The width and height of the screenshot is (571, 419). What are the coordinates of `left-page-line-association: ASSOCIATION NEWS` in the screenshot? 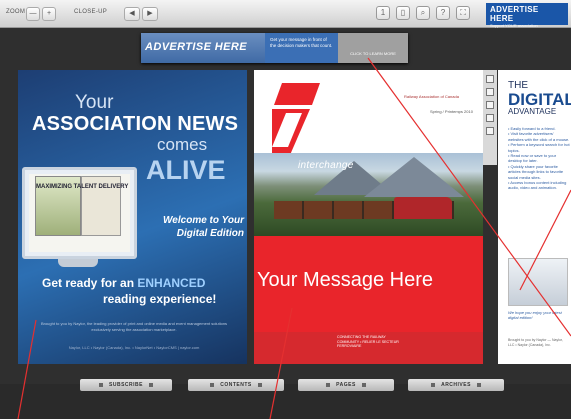 It's located at (135, 124).